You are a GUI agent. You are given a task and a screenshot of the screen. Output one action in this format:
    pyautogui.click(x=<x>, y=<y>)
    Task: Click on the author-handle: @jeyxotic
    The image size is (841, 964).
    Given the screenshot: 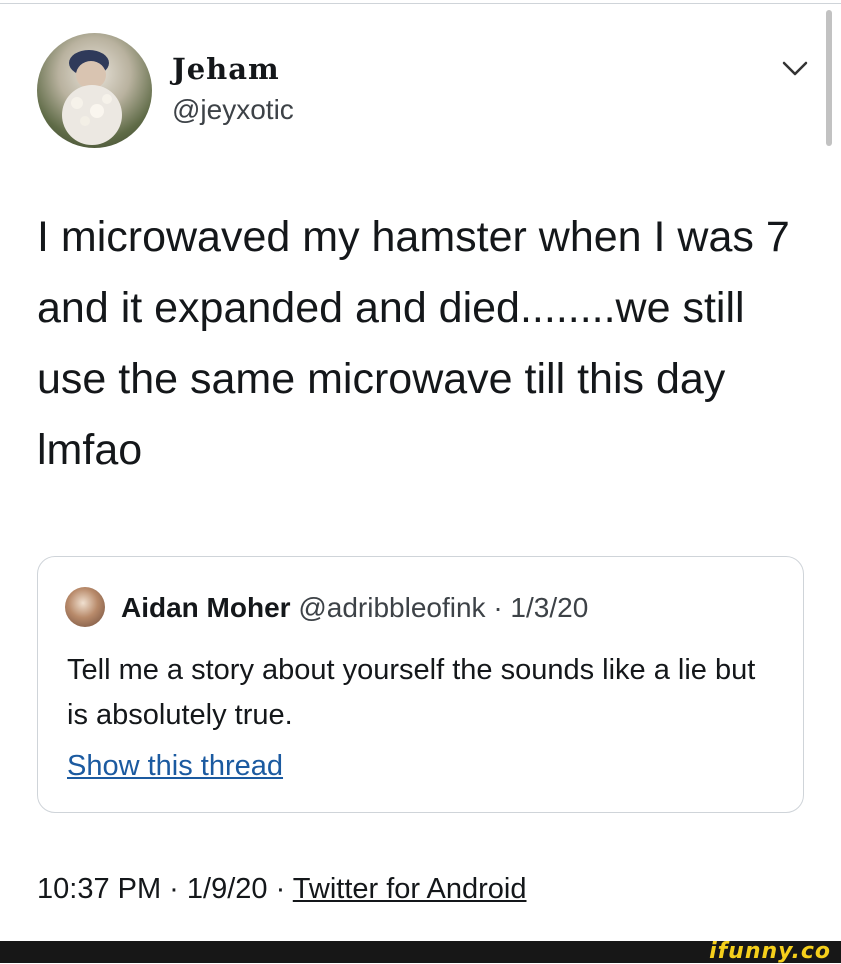 What is the action you would take?
    pyautogui.click(x=233, y=110)
    